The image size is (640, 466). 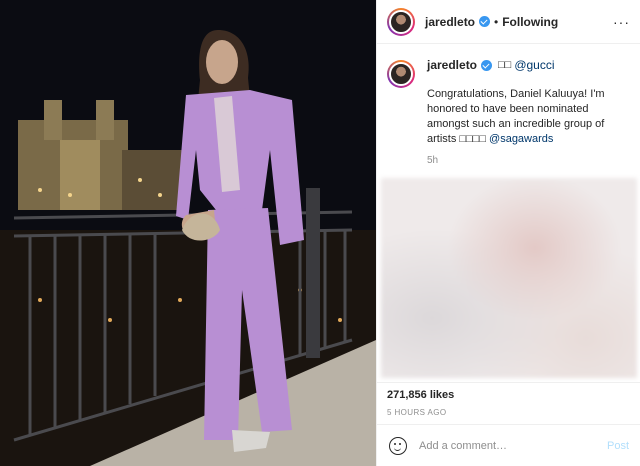 I want to click on emoji-icon, so click(x=398, y=445).